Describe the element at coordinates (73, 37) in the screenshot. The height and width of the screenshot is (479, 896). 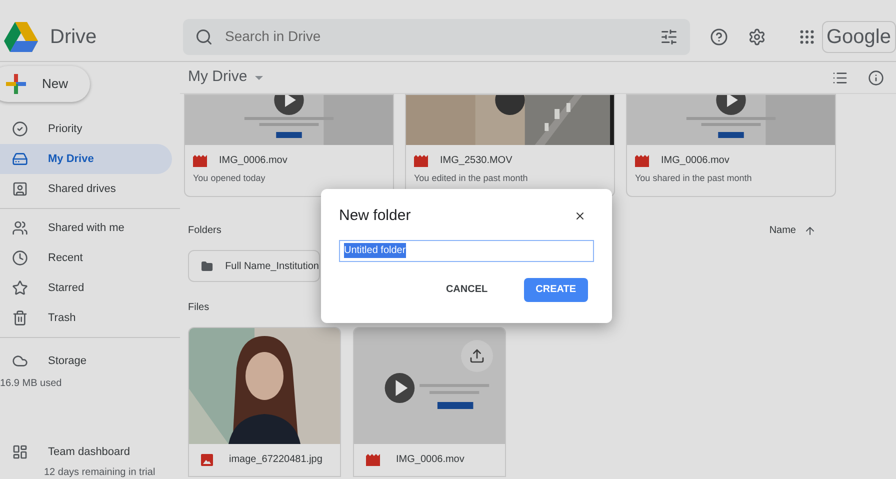
I see `app-name: Drive` at that location.